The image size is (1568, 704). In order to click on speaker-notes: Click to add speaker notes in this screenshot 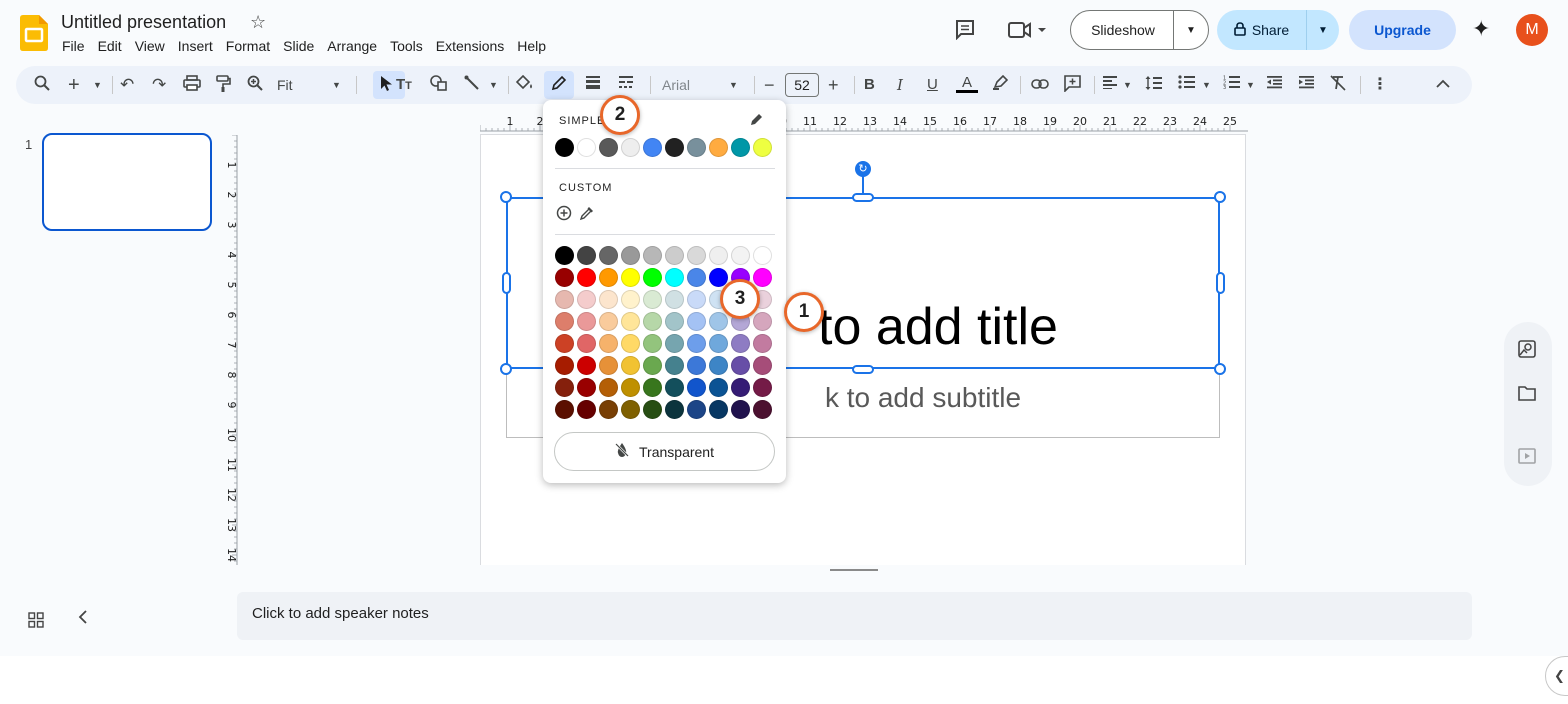, I will do `click(854, 616)`.